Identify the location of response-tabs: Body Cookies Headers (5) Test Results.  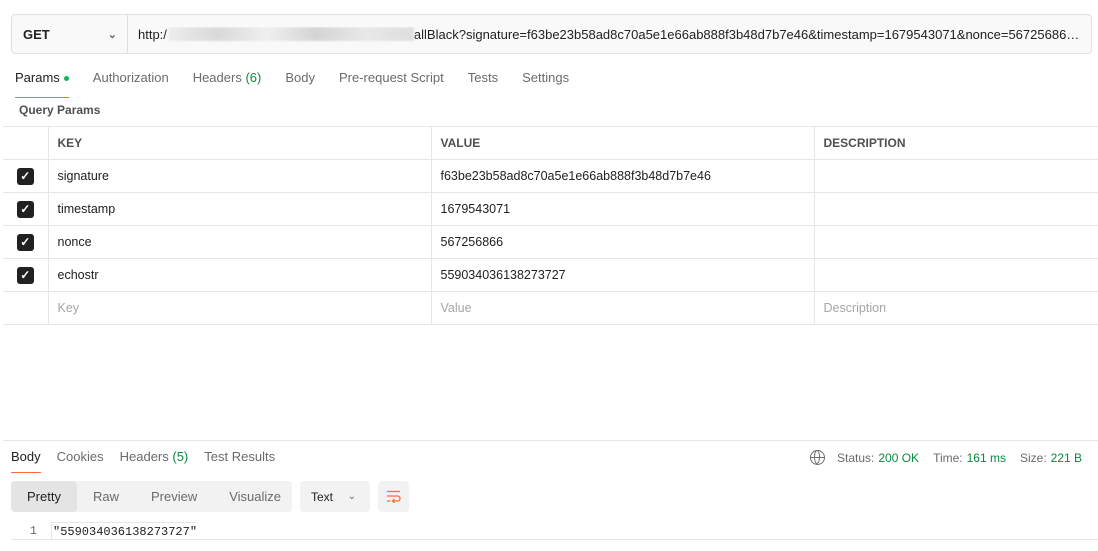
(143, 461).